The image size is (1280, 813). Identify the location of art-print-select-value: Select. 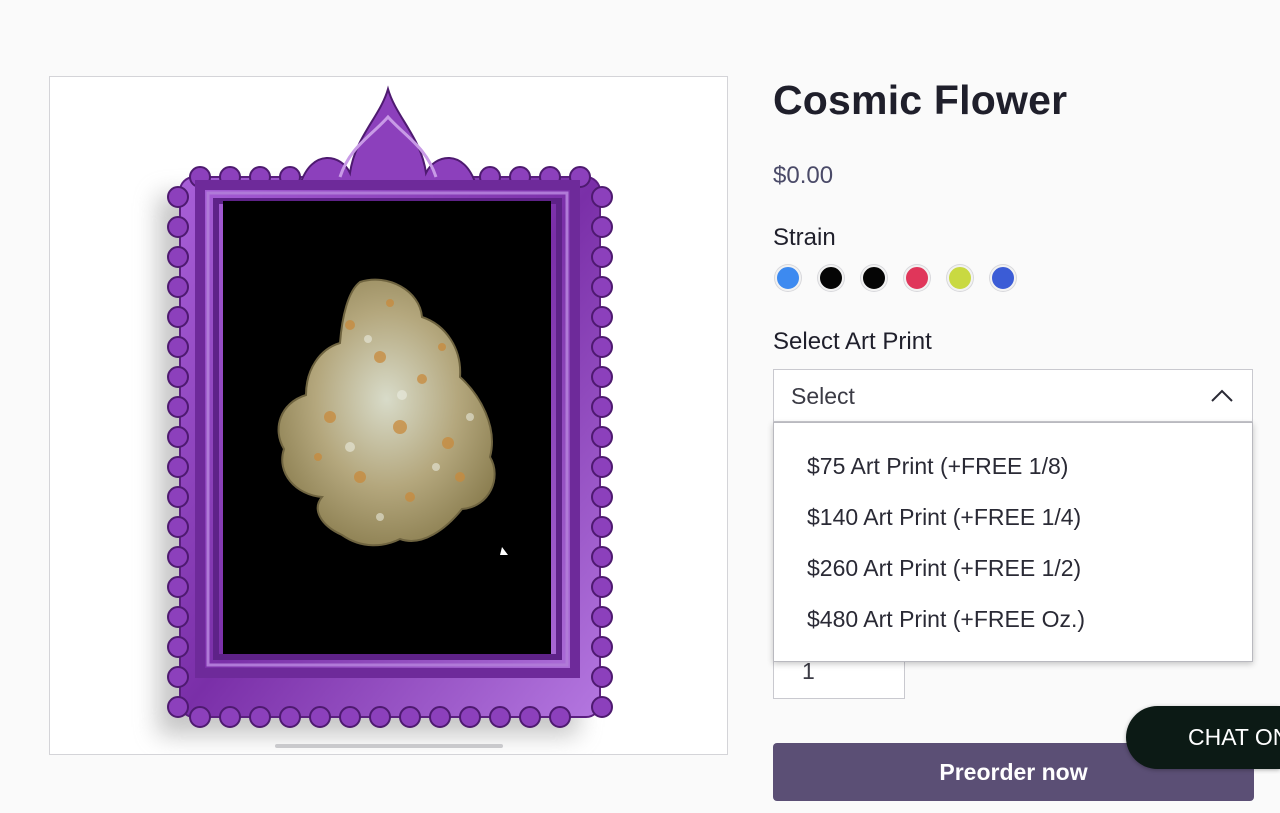
(823, 396).